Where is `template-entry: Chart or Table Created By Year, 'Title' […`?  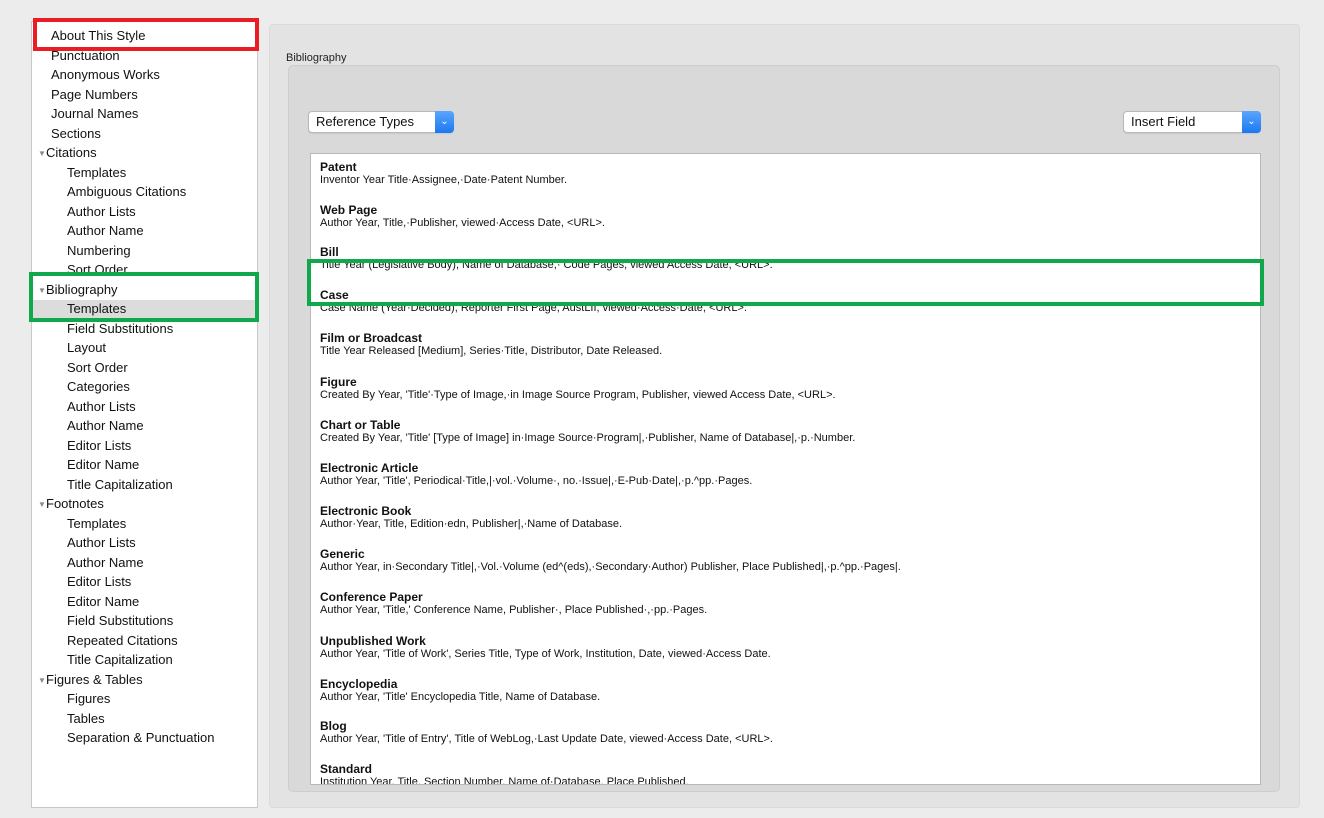 template-entry: Chart or Table Created By Year, 'Title' [… is located at coordinates (587, 432).